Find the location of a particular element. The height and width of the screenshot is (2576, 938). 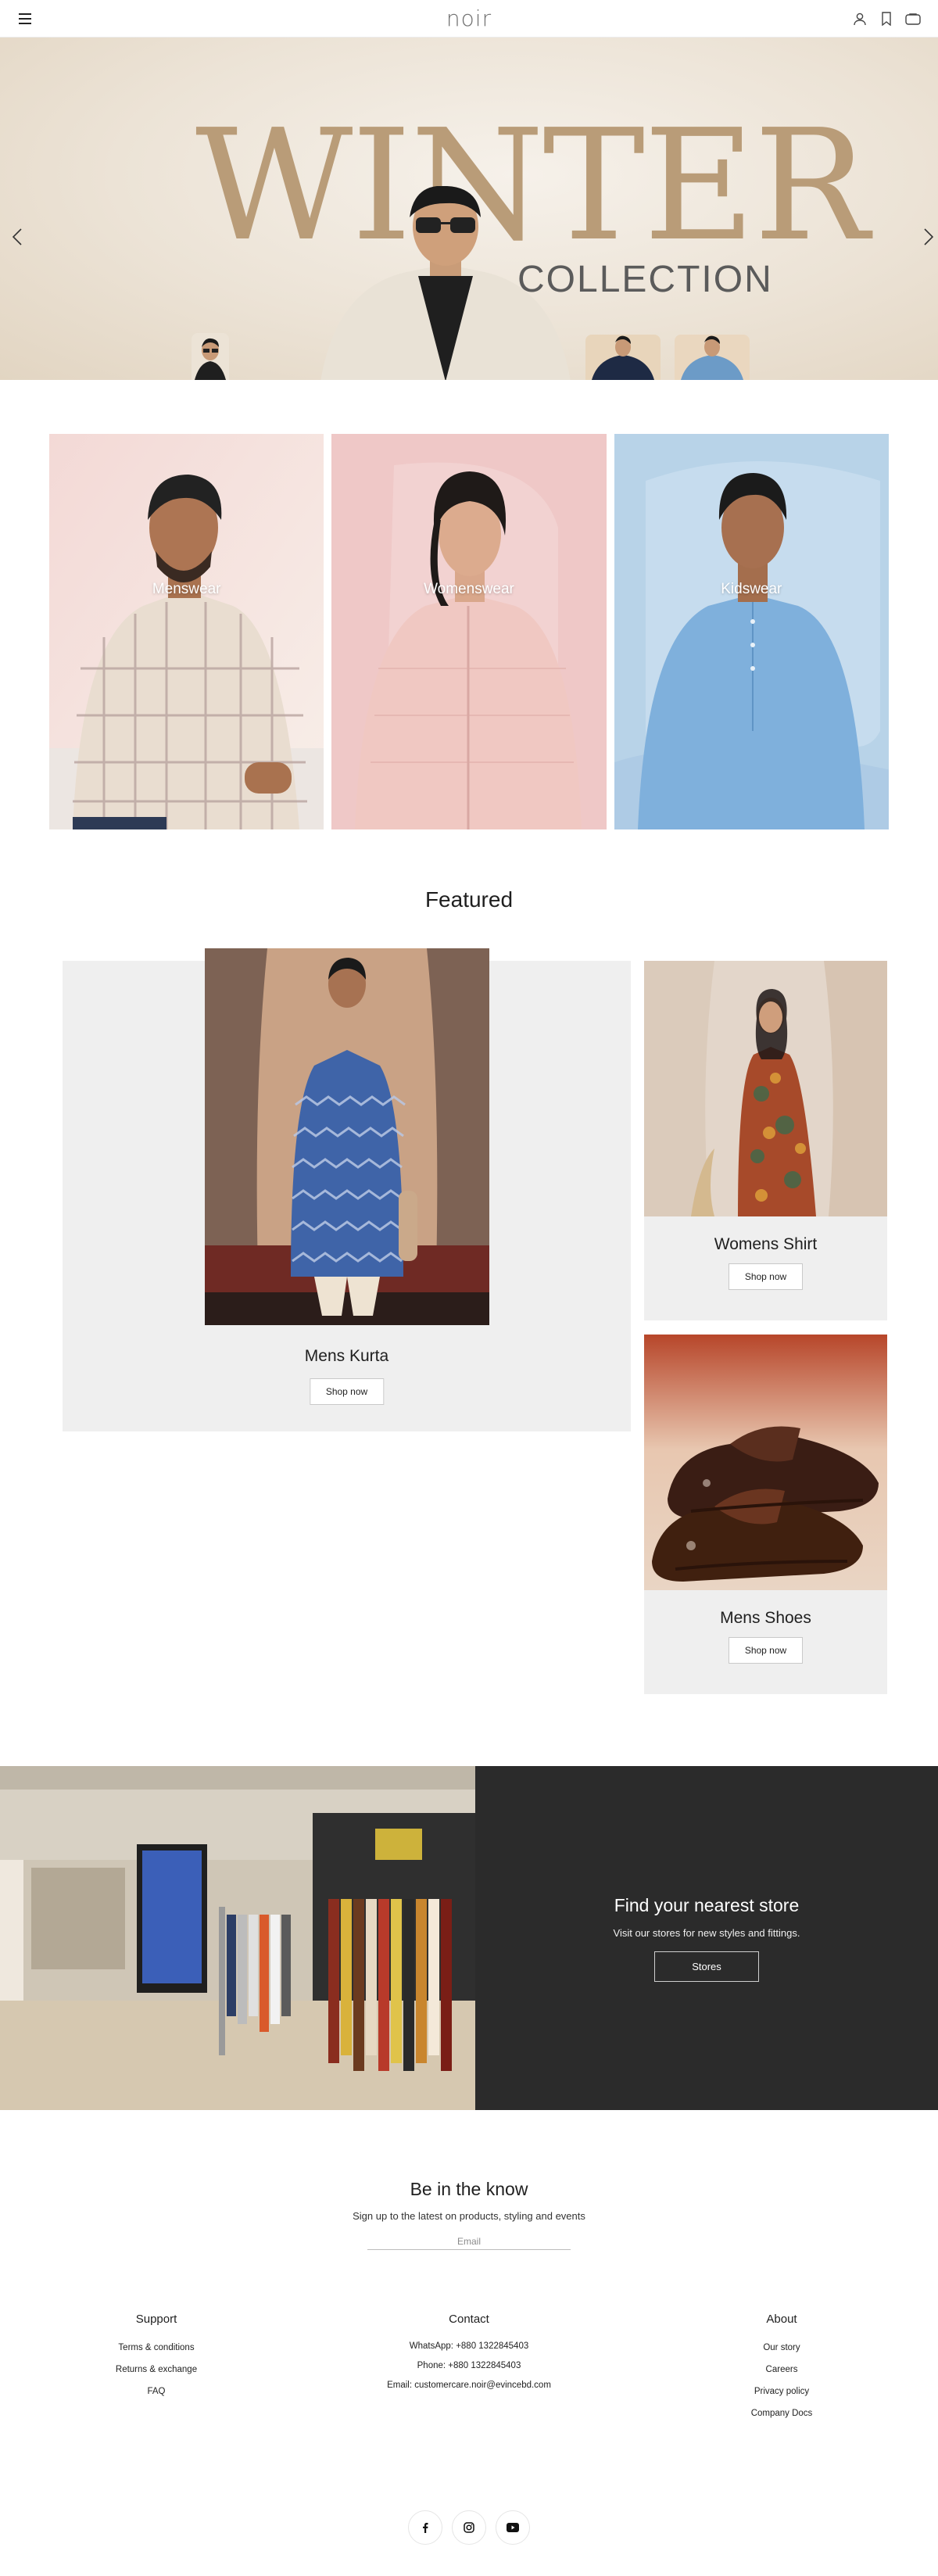

category-card-womenswear: Womenswear is located at coordinates (469, 631).